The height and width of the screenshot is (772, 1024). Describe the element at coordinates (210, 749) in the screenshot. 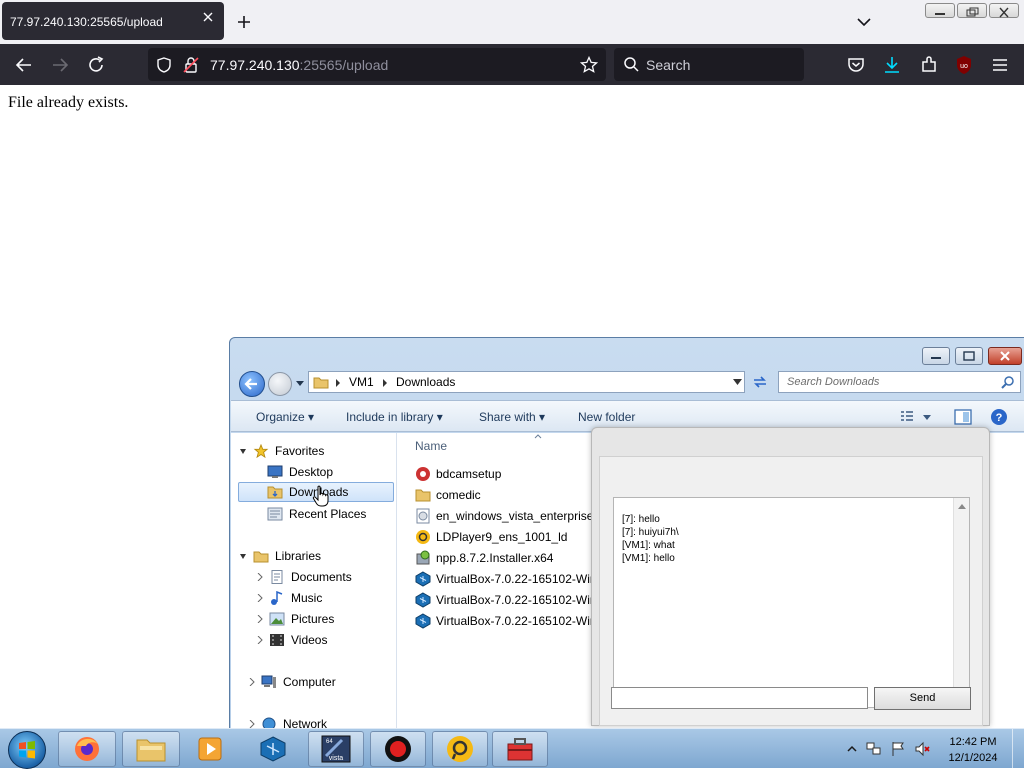

I see `taskbar-media-player` at that location.